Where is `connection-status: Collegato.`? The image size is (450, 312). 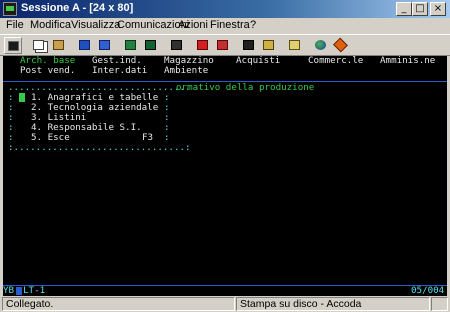
connection-status: Collegato. is located at coordinates (118, 304).